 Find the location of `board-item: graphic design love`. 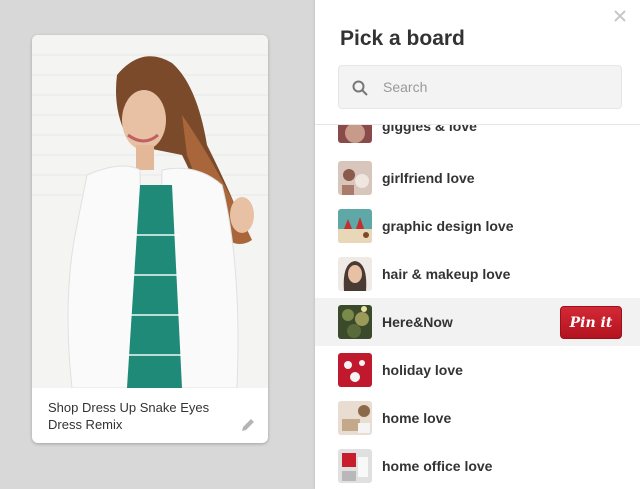

board-item: graphic design love is located at coordinates (477, 226).